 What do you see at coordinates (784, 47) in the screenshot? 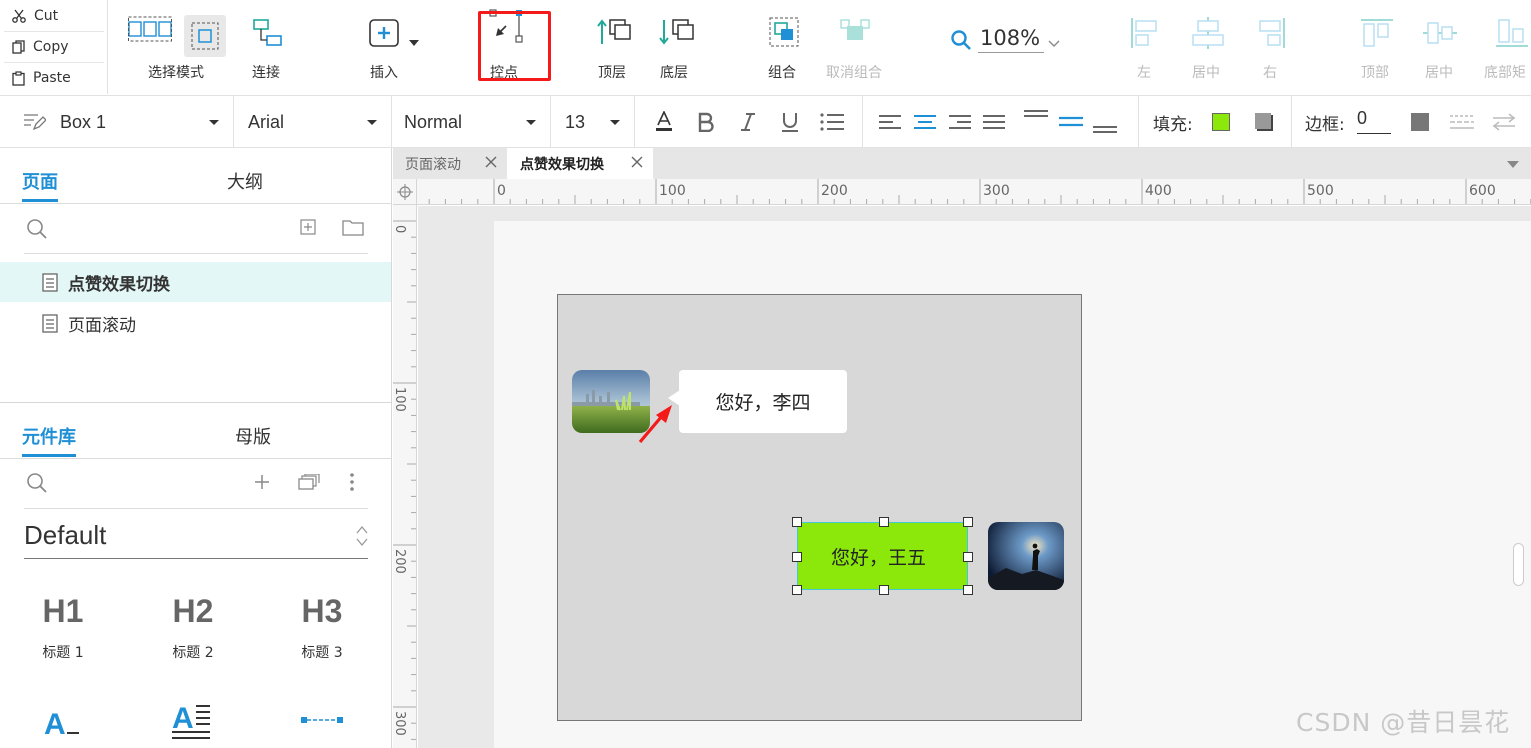
I see `group-button: 组合` at bounding box center [784, 47].